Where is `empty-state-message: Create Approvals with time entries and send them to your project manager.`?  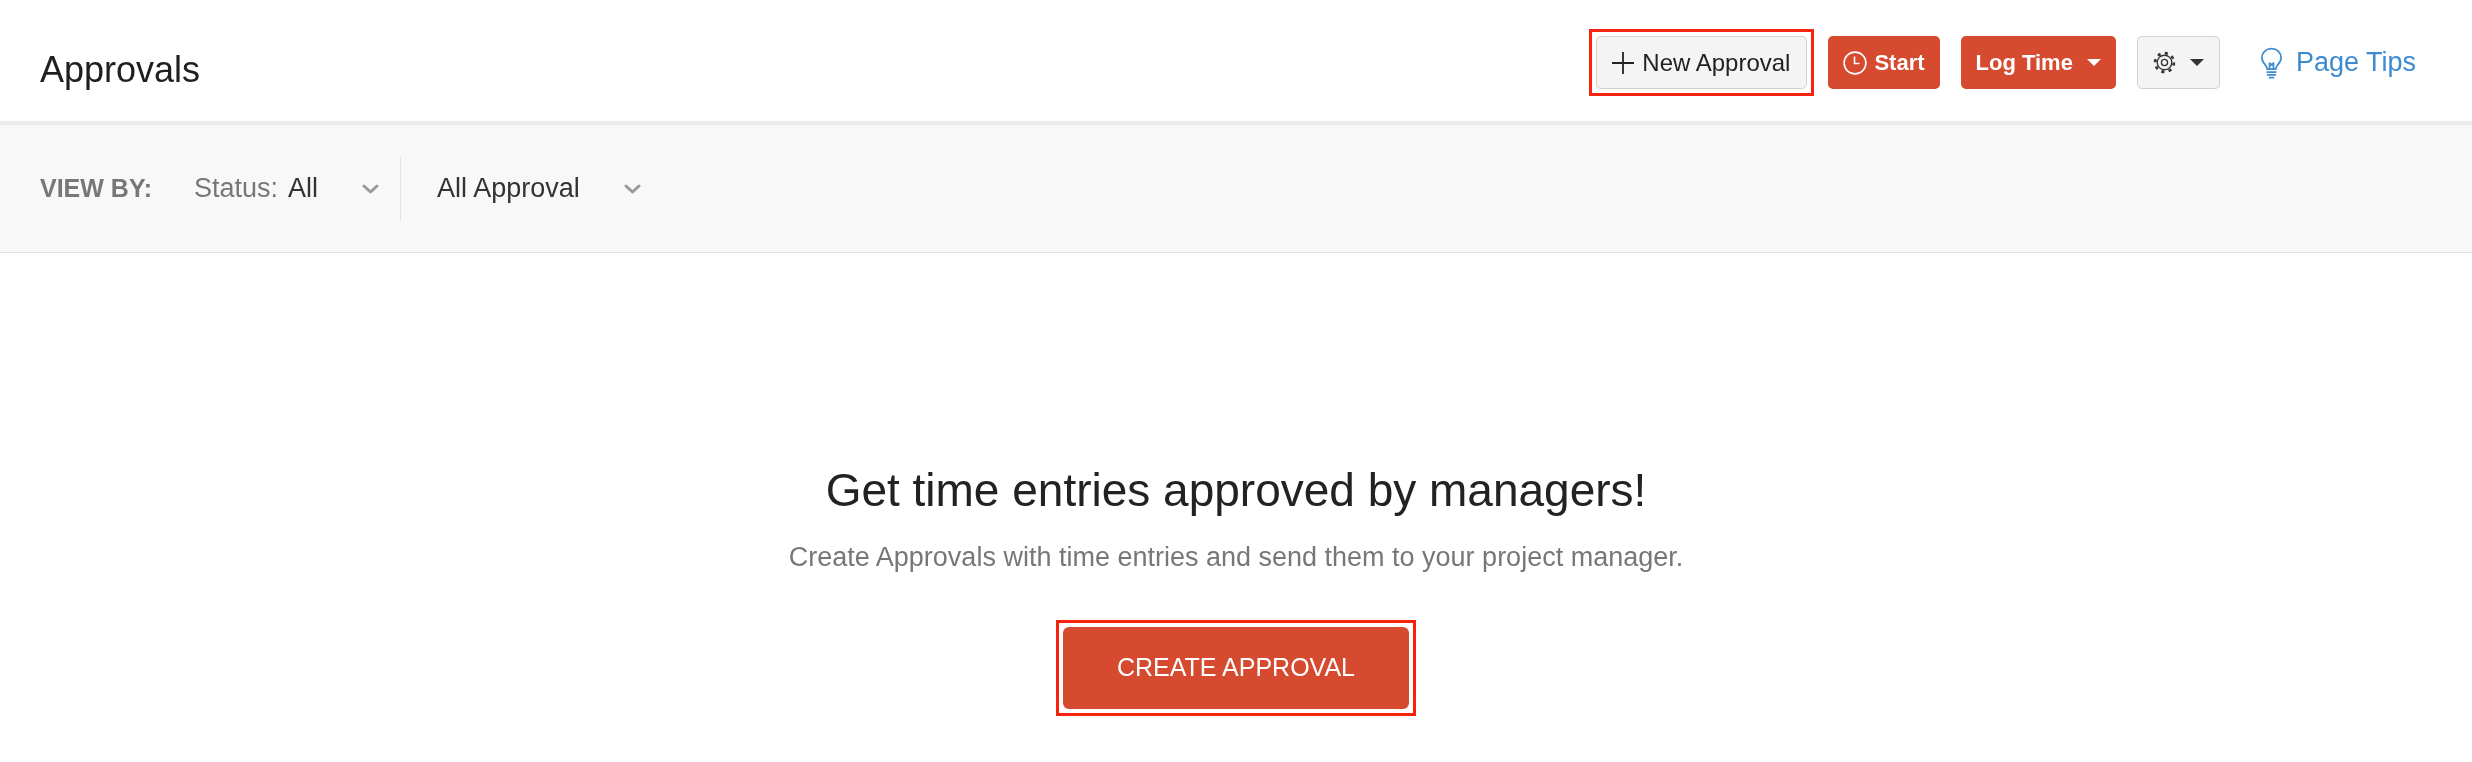
empty-state-message: Create Approvals with time entries and send them to your project manager. is located at coordinates (1236, 557).